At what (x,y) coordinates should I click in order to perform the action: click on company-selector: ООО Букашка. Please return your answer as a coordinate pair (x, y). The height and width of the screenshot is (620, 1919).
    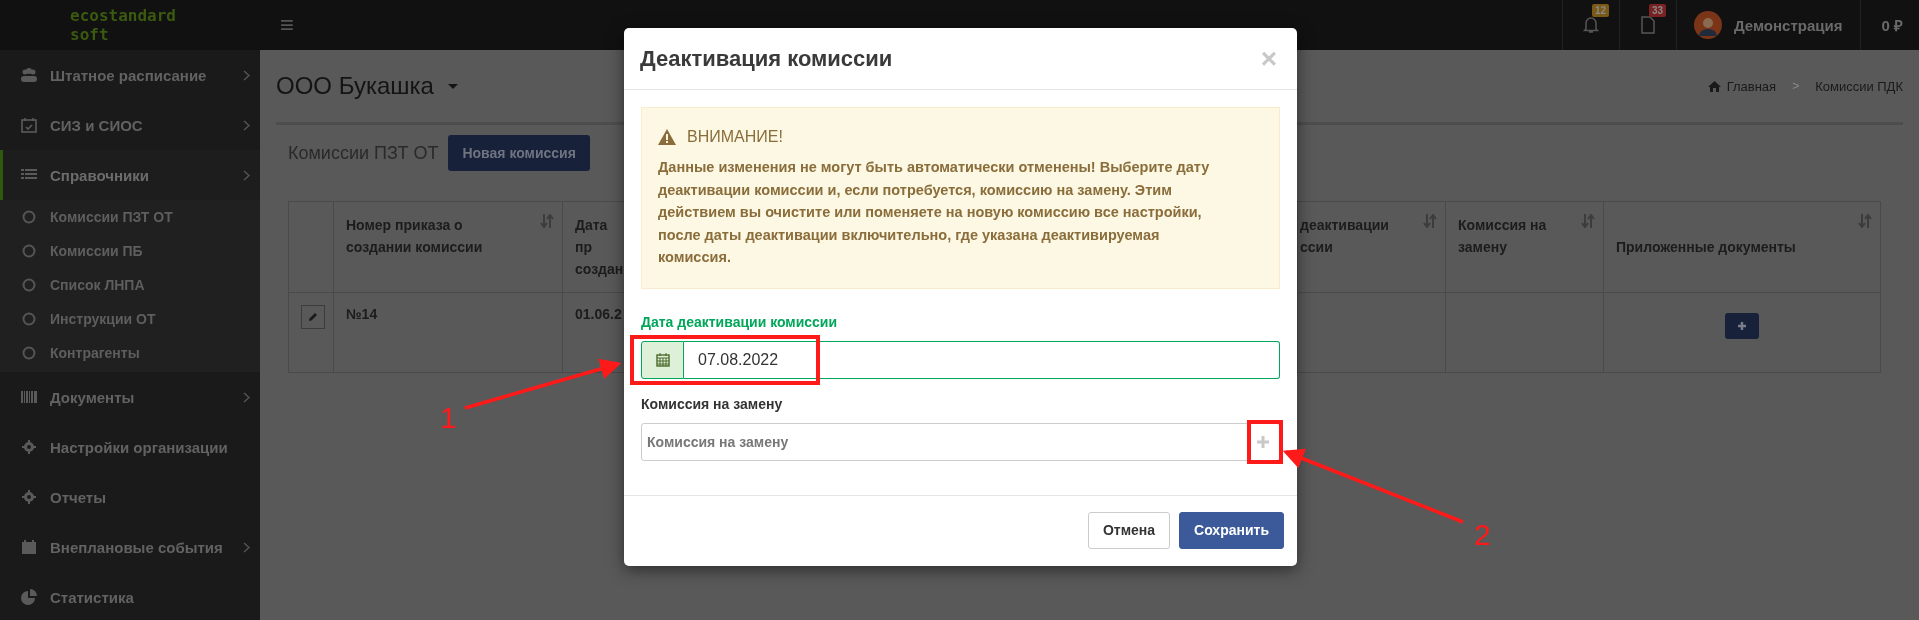
    Looking at the image, I should click on (367, 86).